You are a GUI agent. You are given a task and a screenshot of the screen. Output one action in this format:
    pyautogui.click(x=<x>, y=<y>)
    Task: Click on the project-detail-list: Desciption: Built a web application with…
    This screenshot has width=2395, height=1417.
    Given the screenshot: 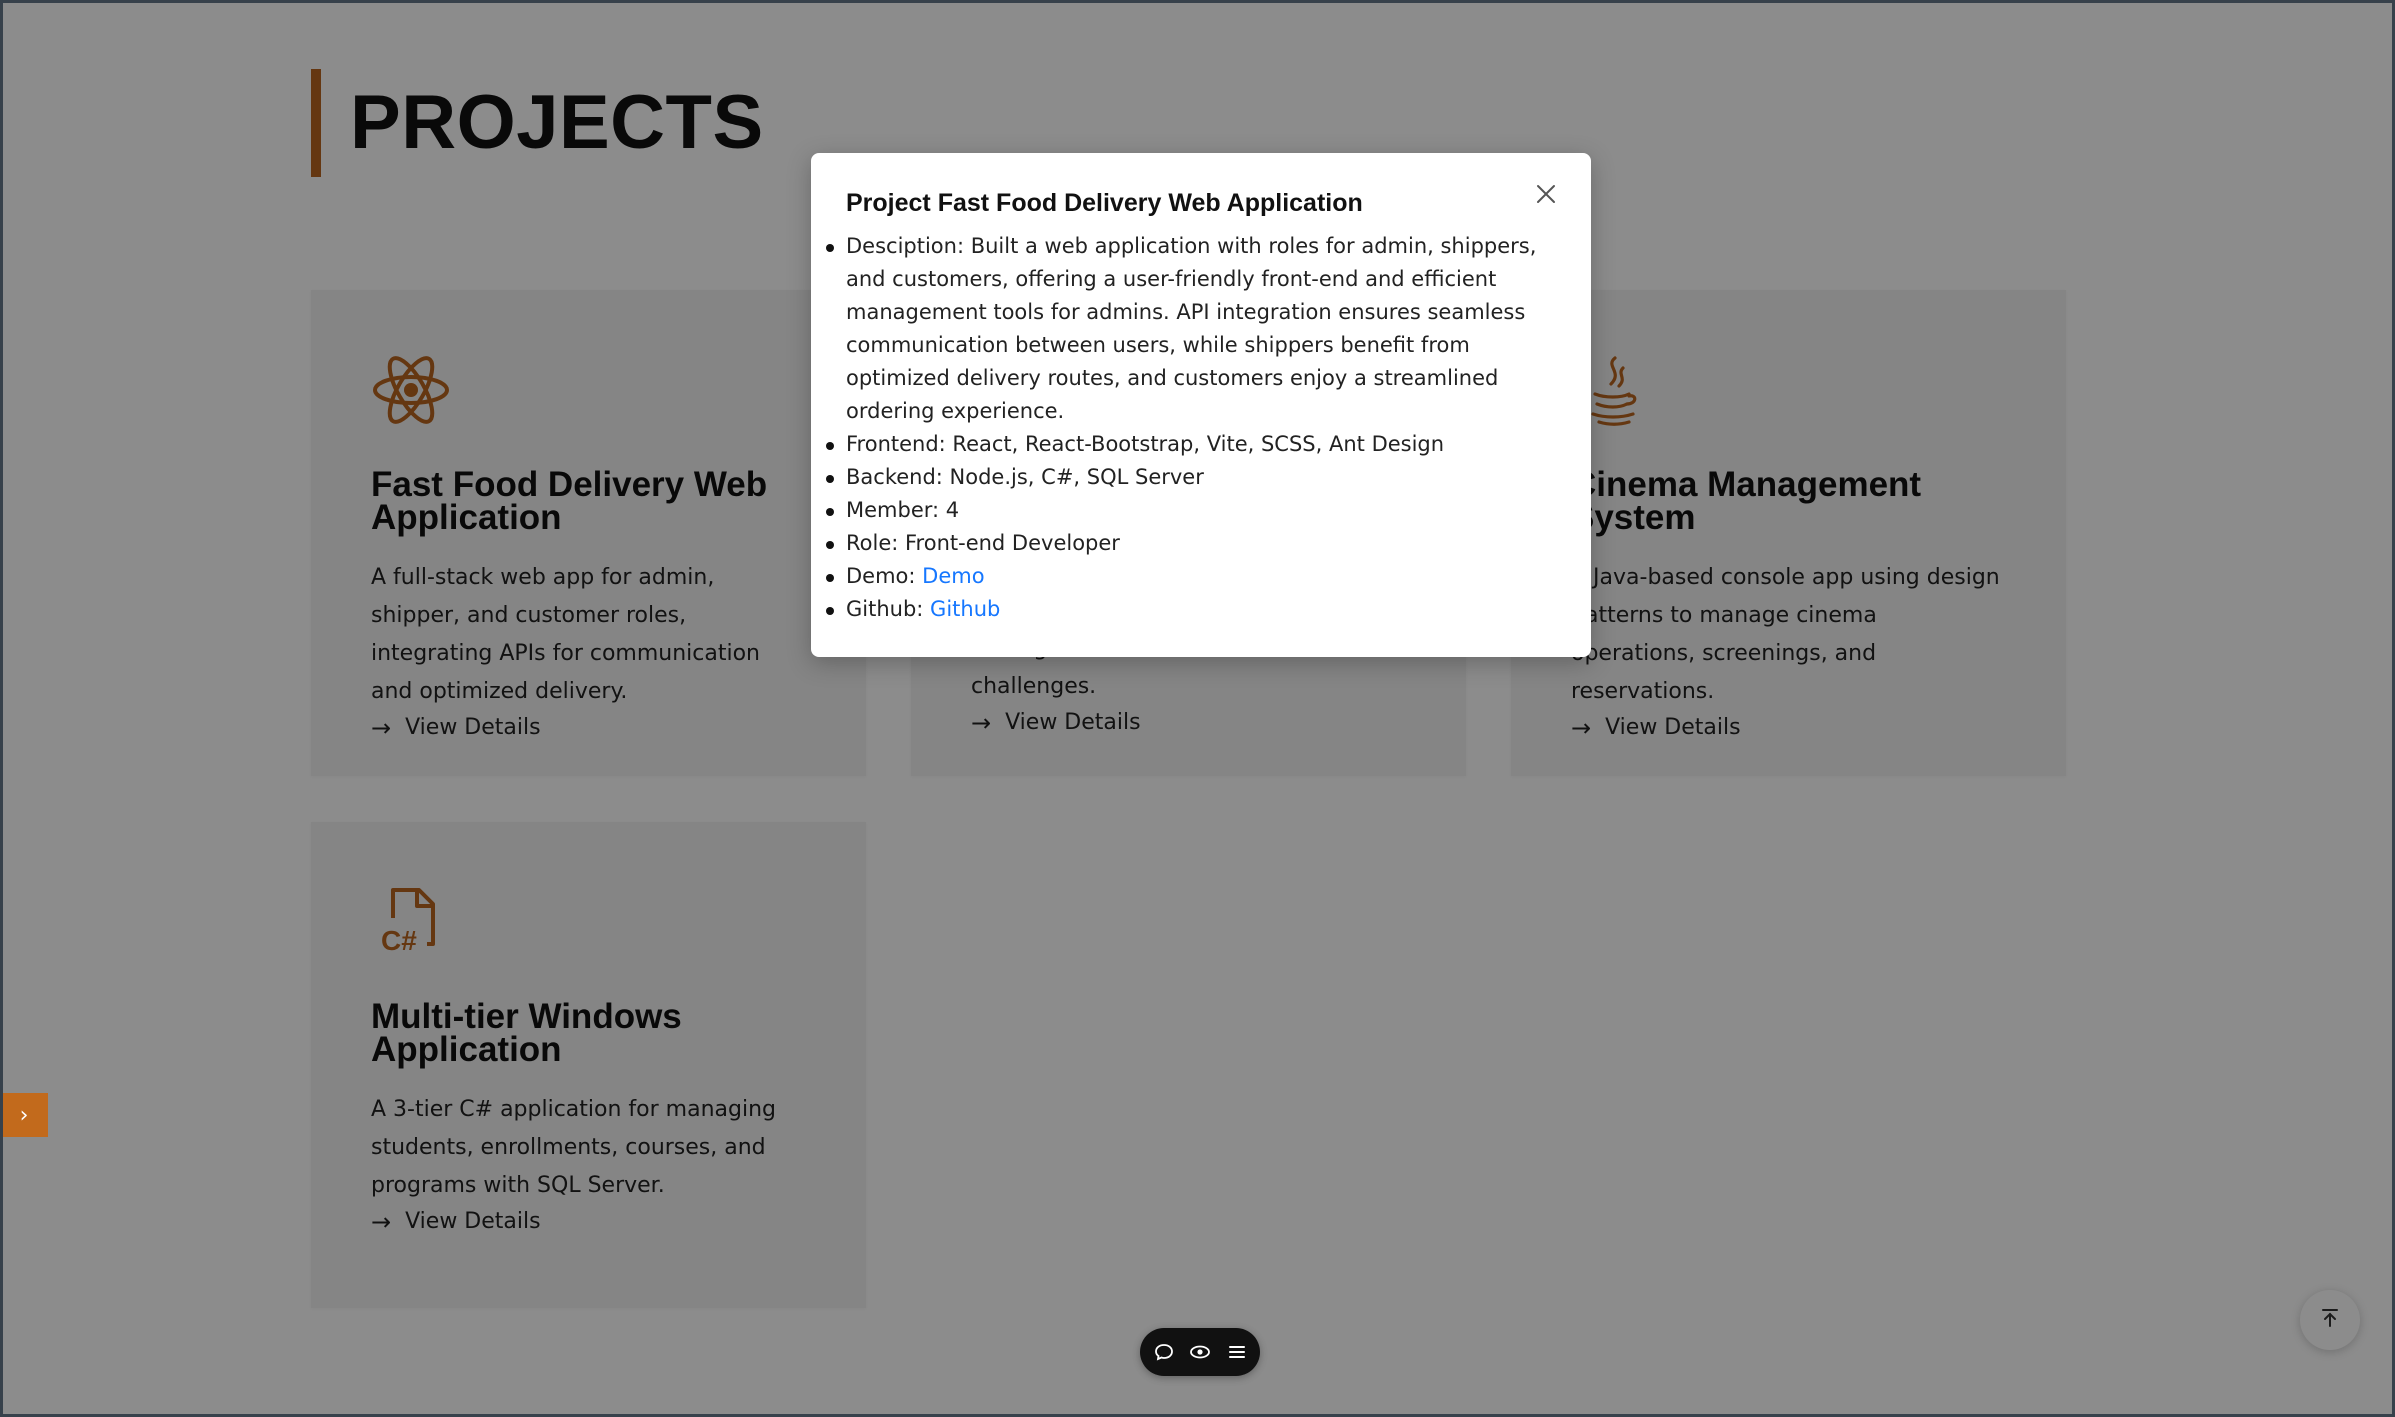 What is the action you would take?
    pyautogui.click(x=1188, y=428)
    